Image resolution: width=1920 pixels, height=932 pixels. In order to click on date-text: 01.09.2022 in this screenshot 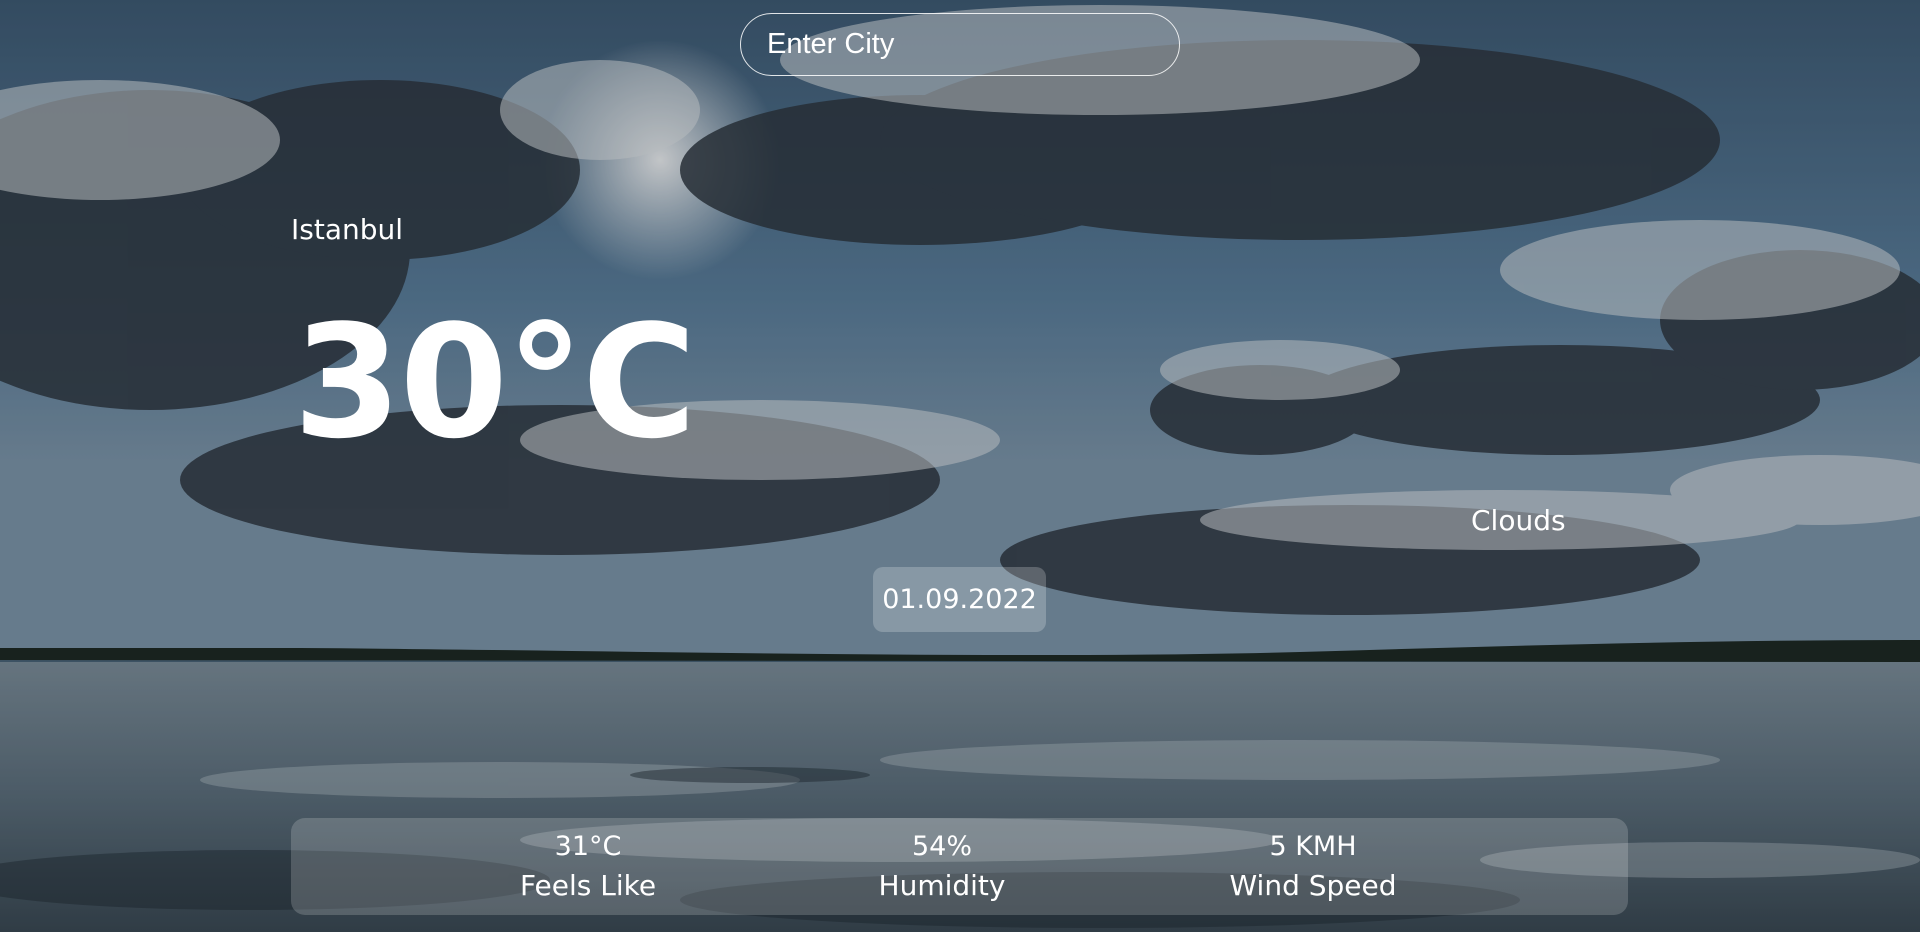, I will do `click(959, 599)`.